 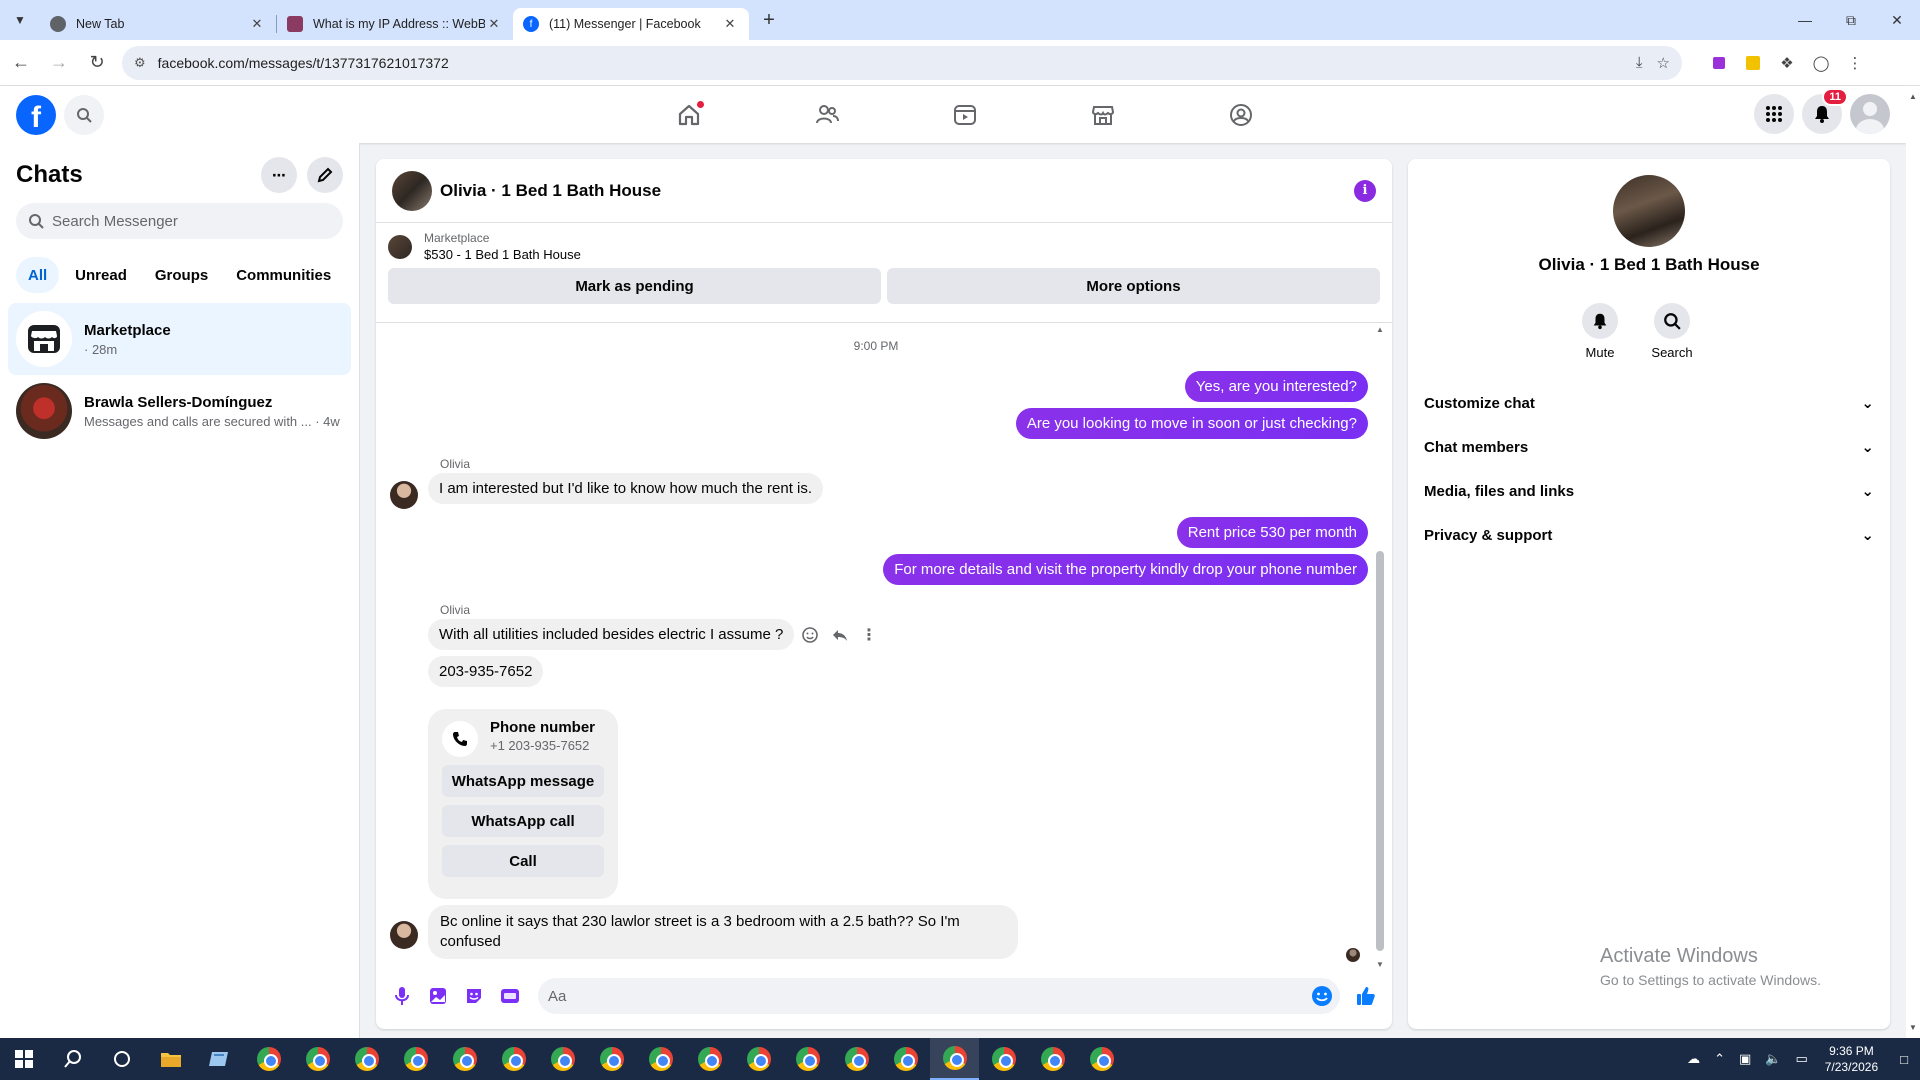 I want to click on meet-now-icon: ▣, so click(x=1745, y=1059).